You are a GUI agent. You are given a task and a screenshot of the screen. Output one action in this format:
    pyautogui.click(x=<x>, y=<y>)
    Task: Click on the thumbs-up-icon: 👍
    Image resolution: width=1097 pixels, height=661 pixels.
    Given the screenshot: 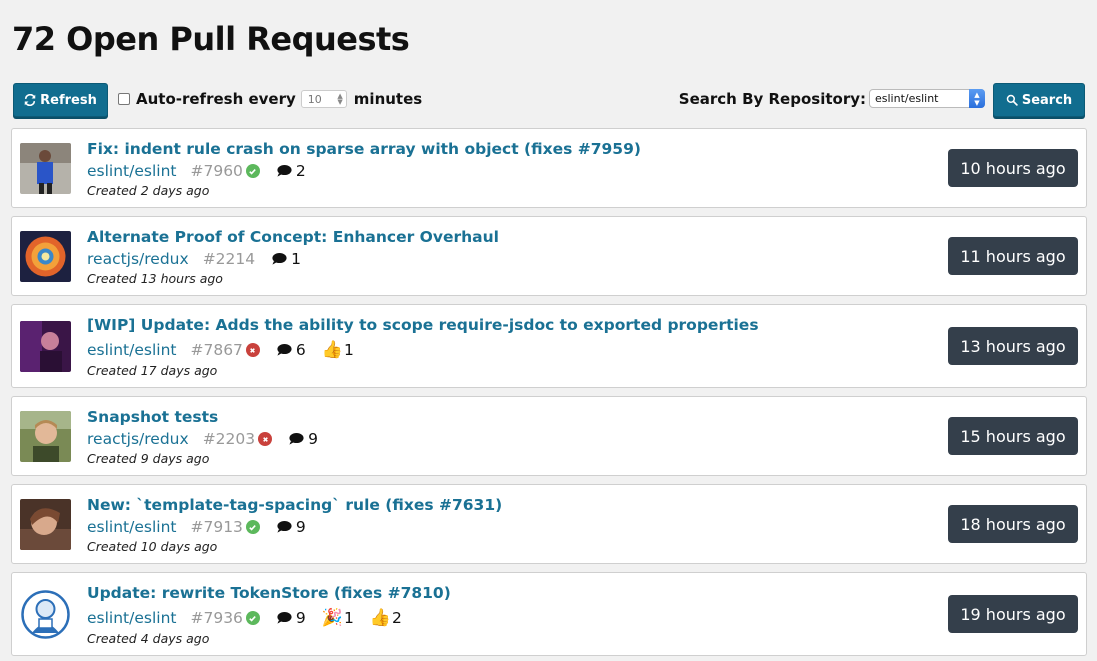 What is the action you would take?
    pyautogui.click(x=380, y=618)
    